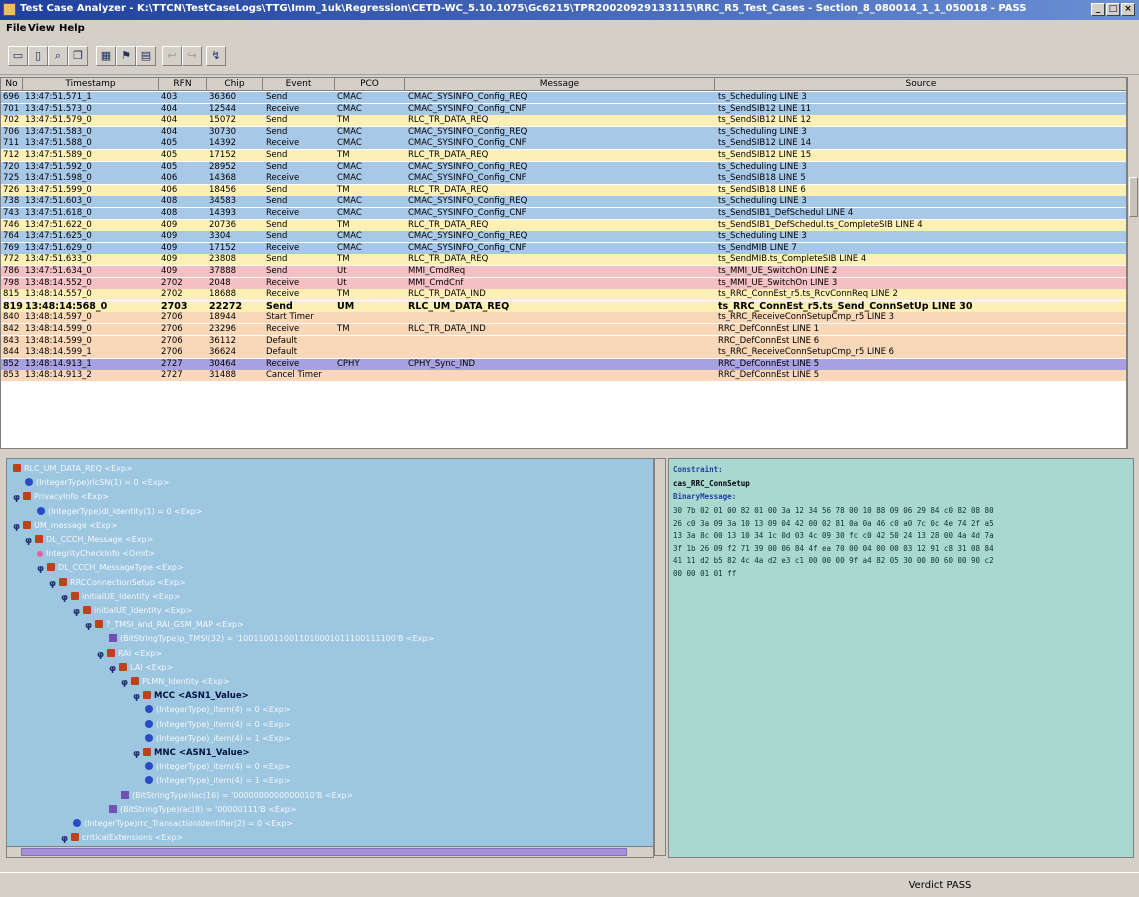 This screenshot has height=897, width=1139. I want to click on table-vertical-scrollbar, so click(1133, 263).